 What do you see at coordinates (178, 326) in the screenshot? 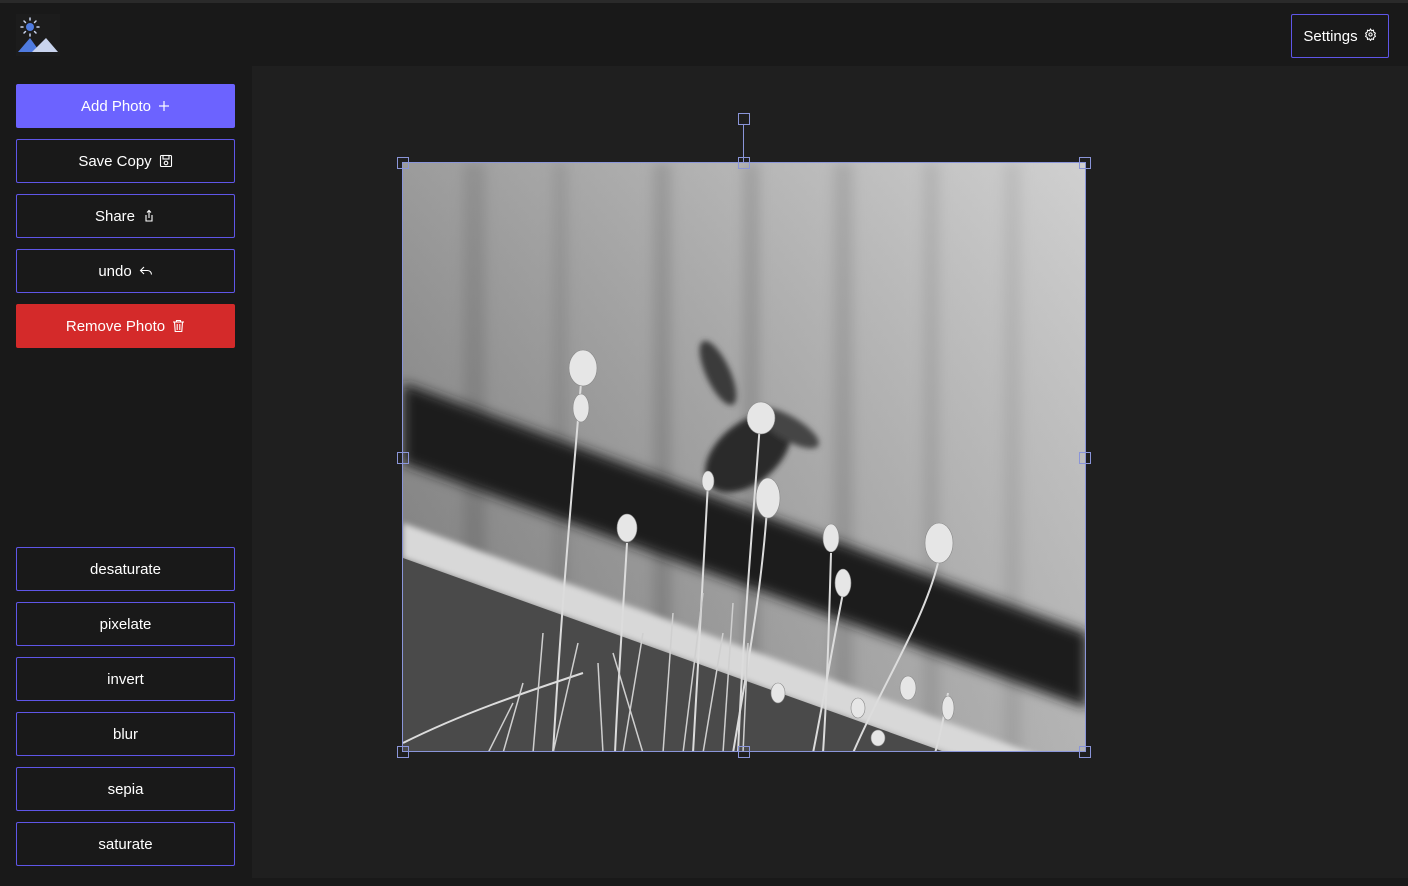
I see `trash-icon` at bounding box center [178, 326].